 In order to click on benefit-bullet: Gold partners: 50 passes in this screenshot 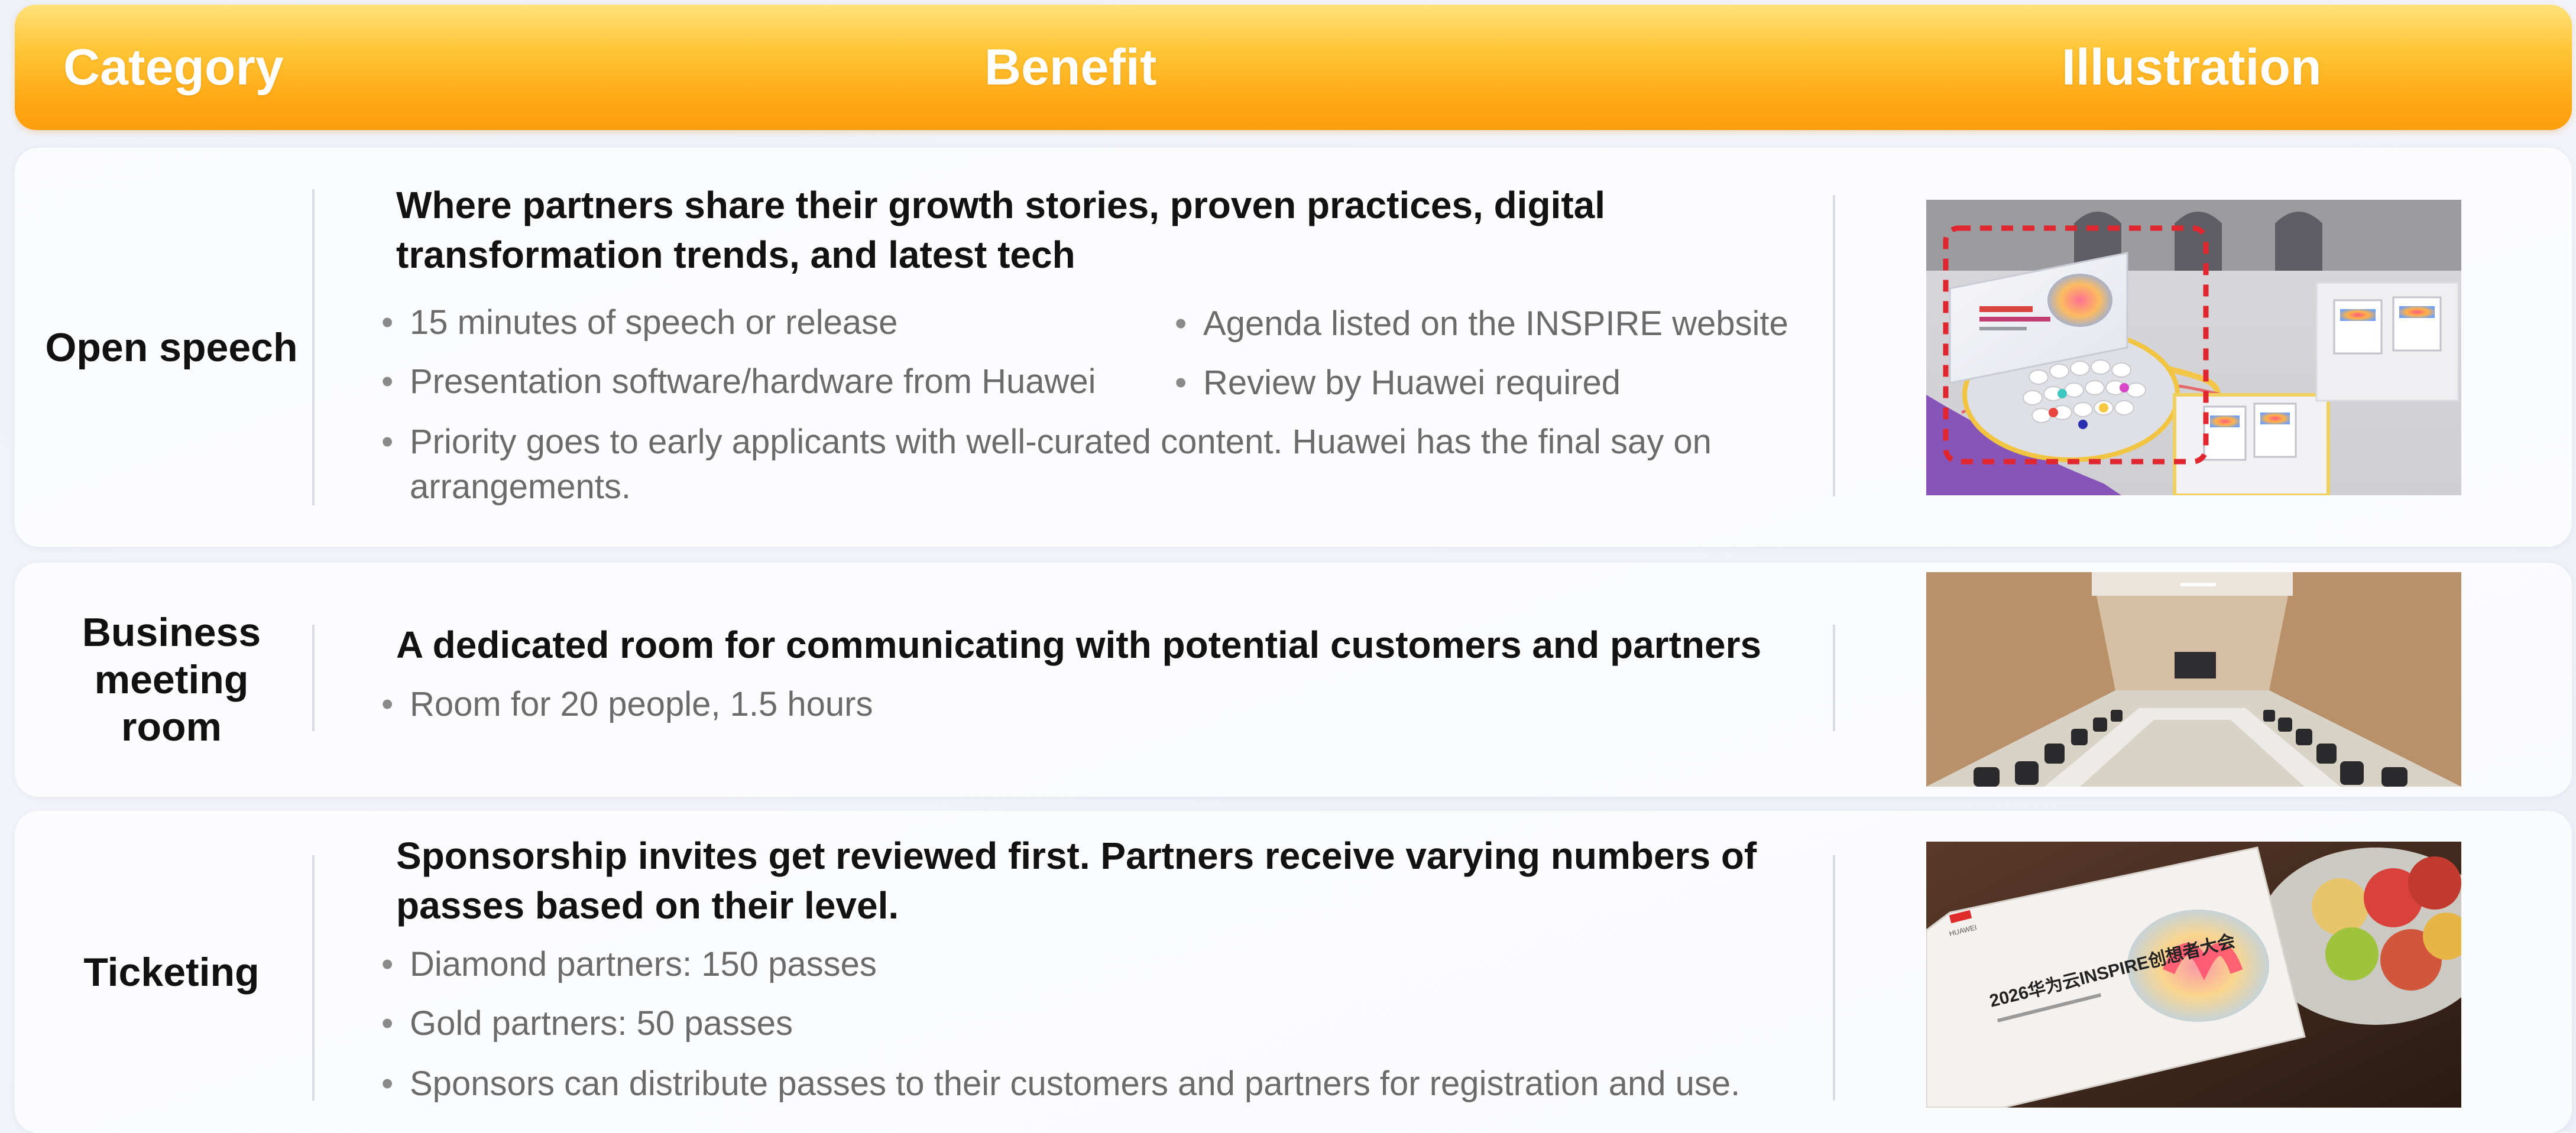, I will do `click(839, 1023)`.